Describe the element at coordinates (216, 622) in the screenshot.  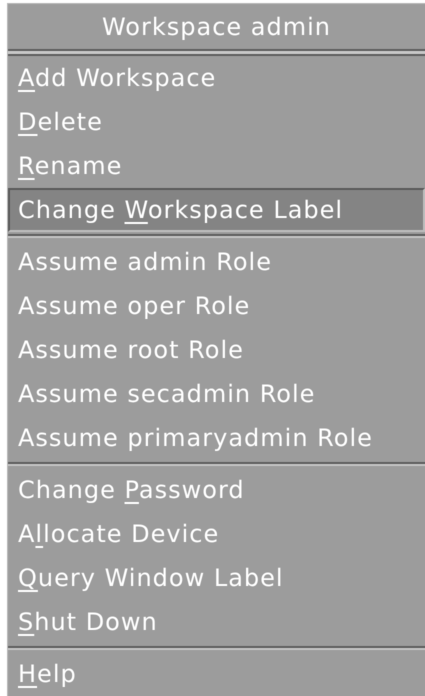
I see `menu-item: Shut Down` at that location.